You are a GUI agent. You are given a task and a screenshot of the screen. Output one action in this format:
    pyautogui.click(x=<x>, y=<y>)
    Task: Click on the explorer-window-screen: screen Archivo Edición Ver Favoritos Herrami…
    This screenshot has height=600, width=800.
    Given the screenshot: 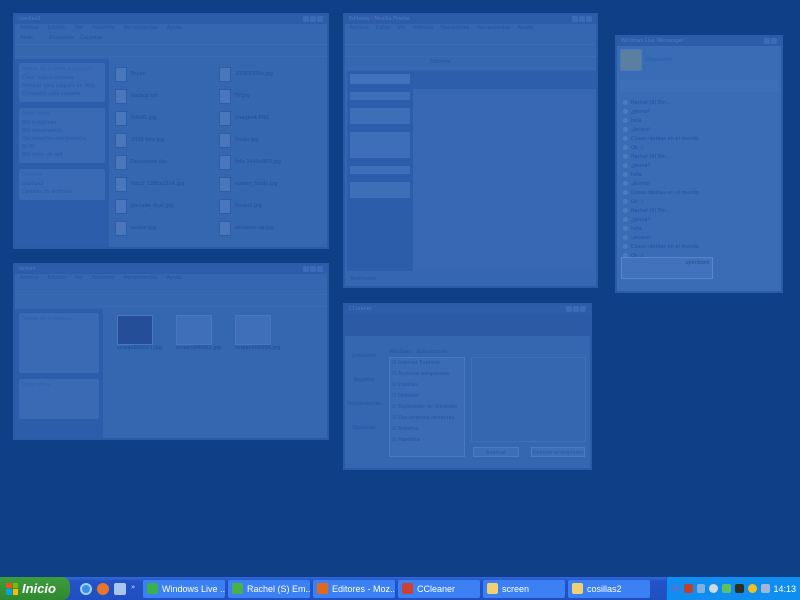 What is the action you would take?
    pyautogui.click(x=171, y=351)
    